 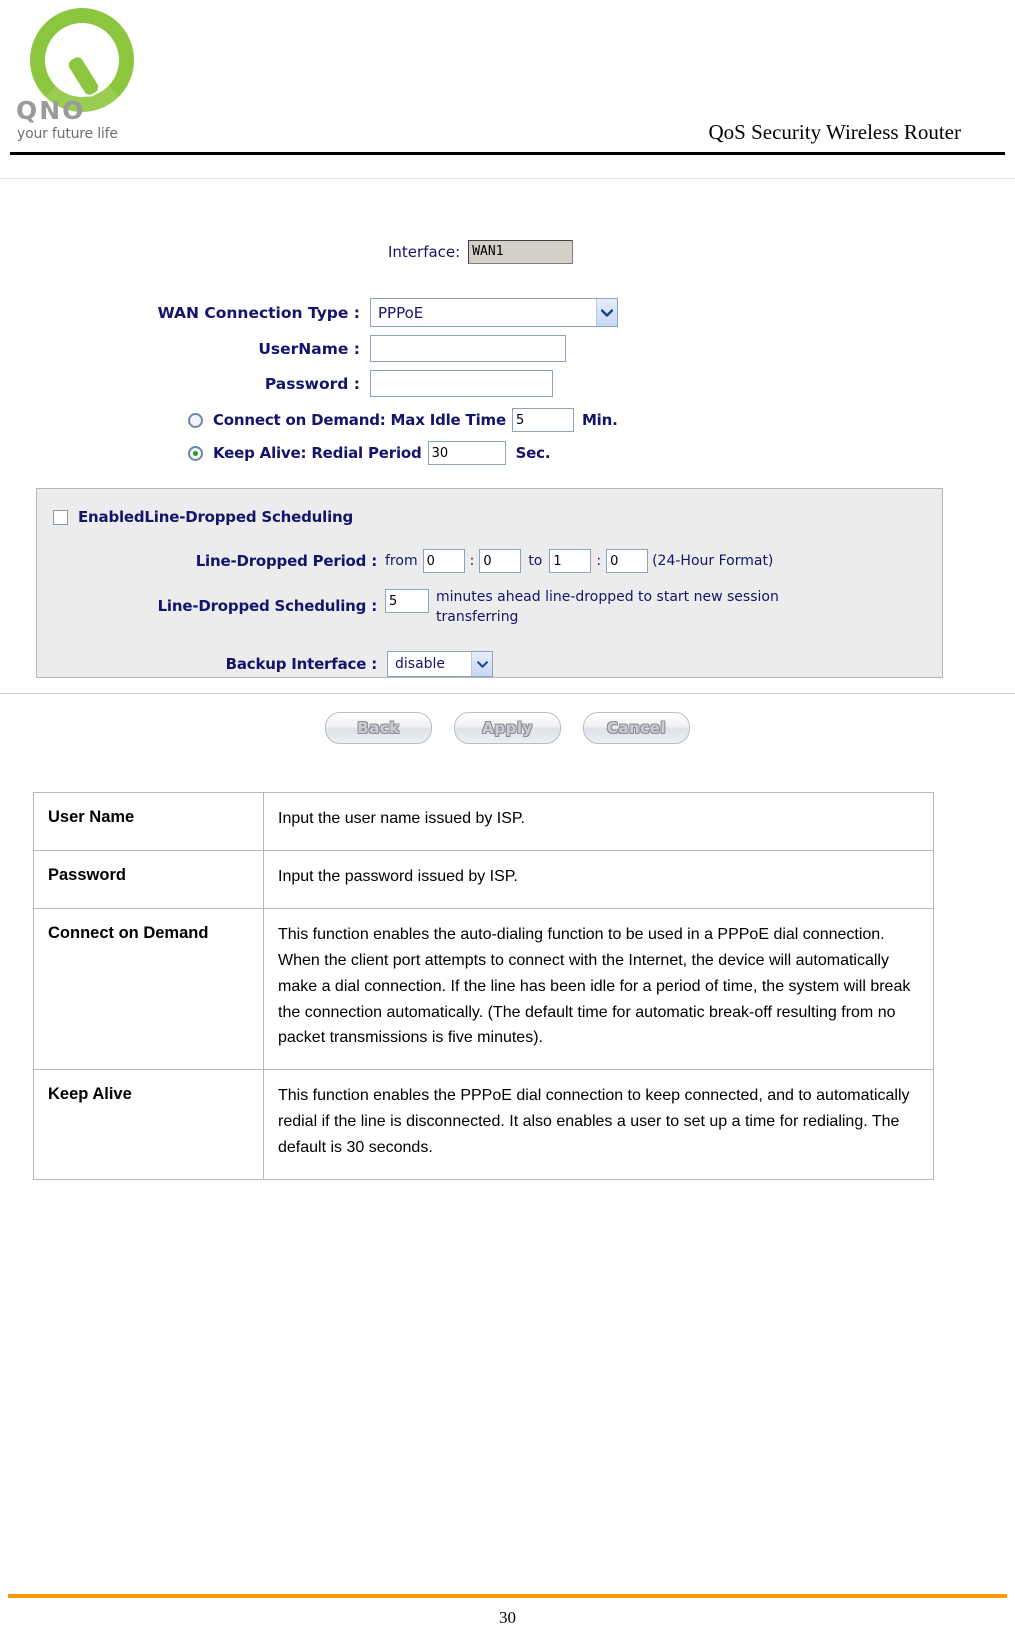 I want to click on connect-on-demand-radio, so click(x=195, y=420).